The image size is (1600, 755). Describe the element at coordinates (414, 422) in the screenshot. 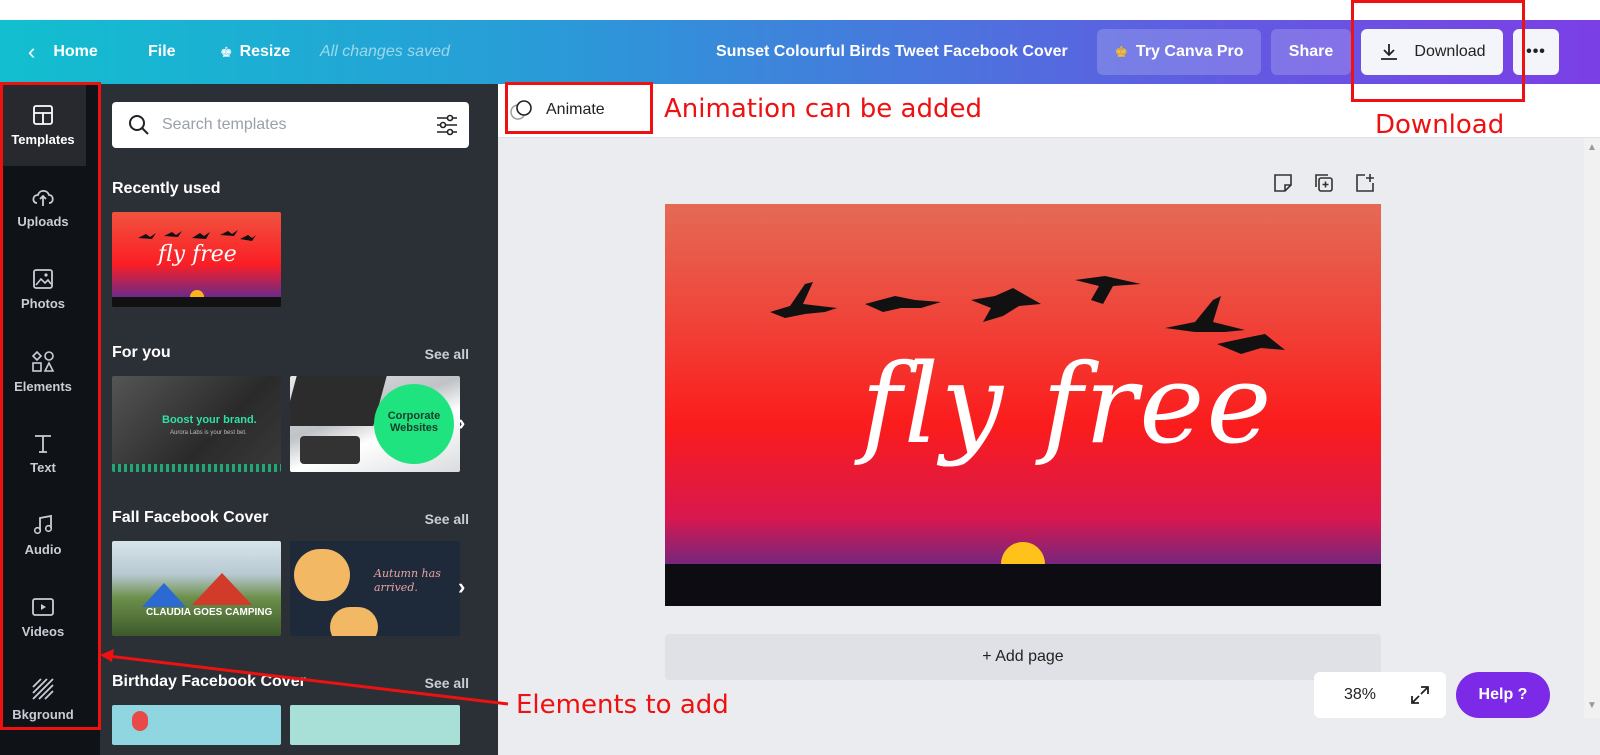

I see `corporate-thumb-text: Corporate Websites` at that location.